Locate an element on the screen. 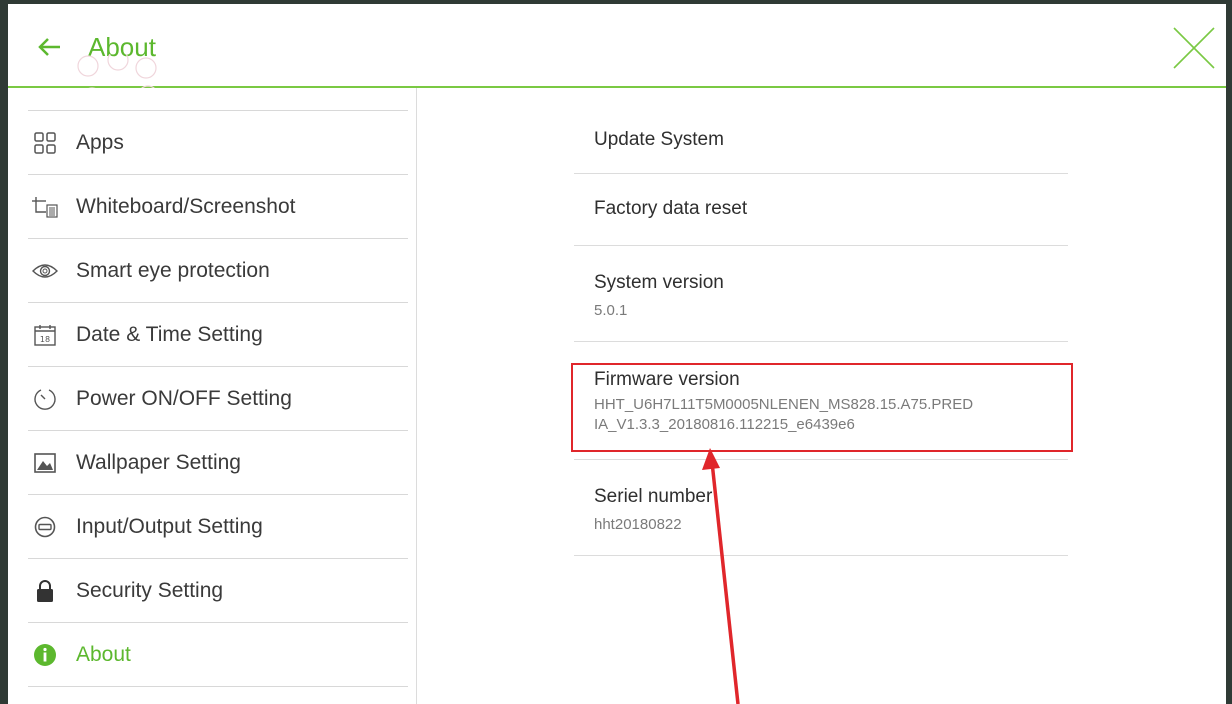  sidebar-item-label: Date & Time Setting is located at coordinates (169, 334).